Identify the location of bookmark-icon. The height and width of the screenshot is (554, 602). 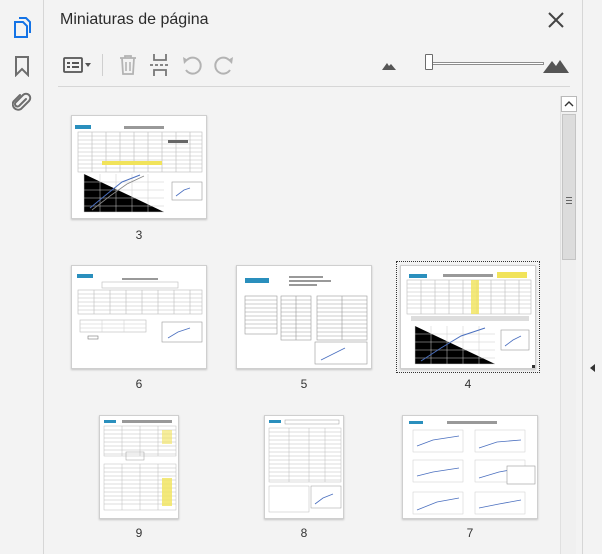
(22, 66).